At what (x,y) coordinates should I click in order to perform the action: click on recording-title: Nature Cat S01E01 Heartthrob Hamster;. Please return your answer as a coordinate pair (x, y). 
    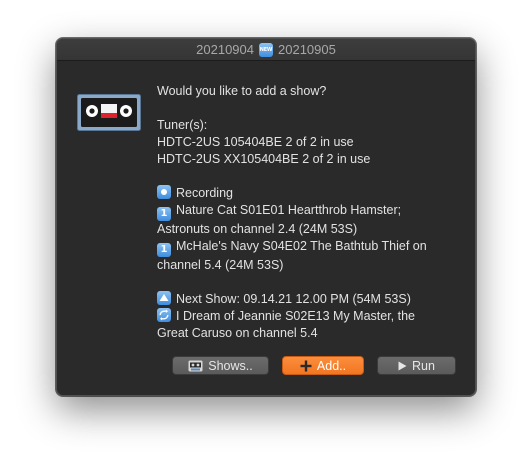
    Looking at the image, I should click on (289, 210).